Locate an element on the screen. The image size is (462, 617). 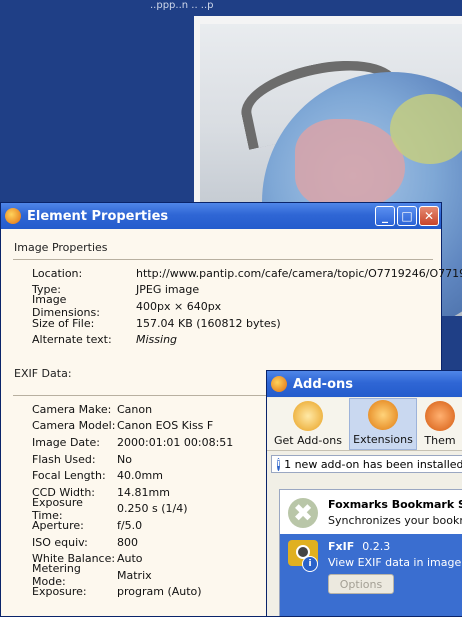
tab-label: Them is located at coordinates (440, 440).